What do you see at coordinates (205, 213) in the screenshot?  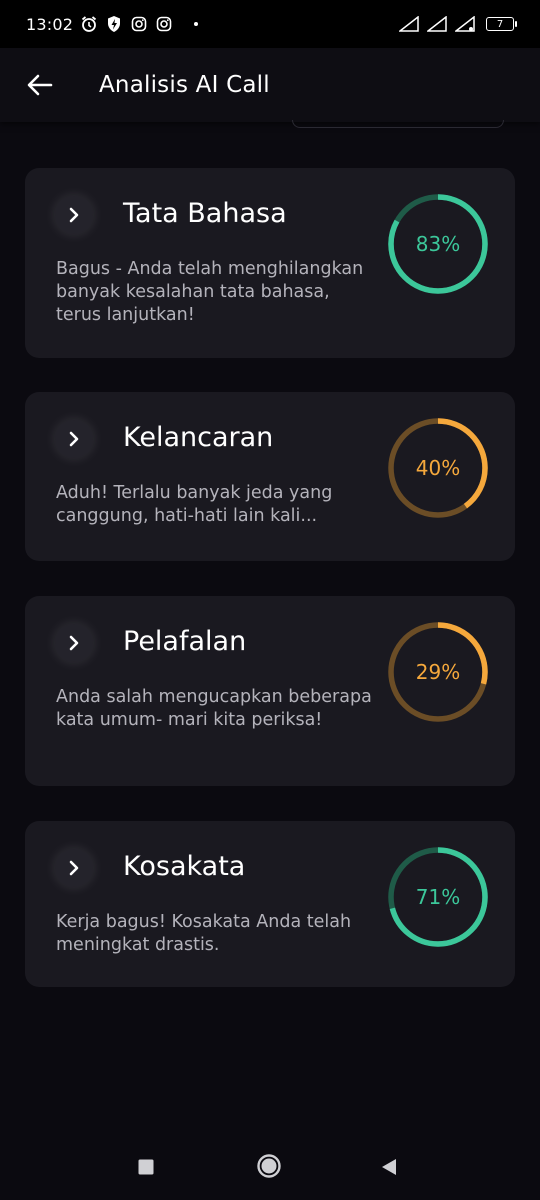 I see `card-title: Tata Bahasa` at bounding box center [205, 213].